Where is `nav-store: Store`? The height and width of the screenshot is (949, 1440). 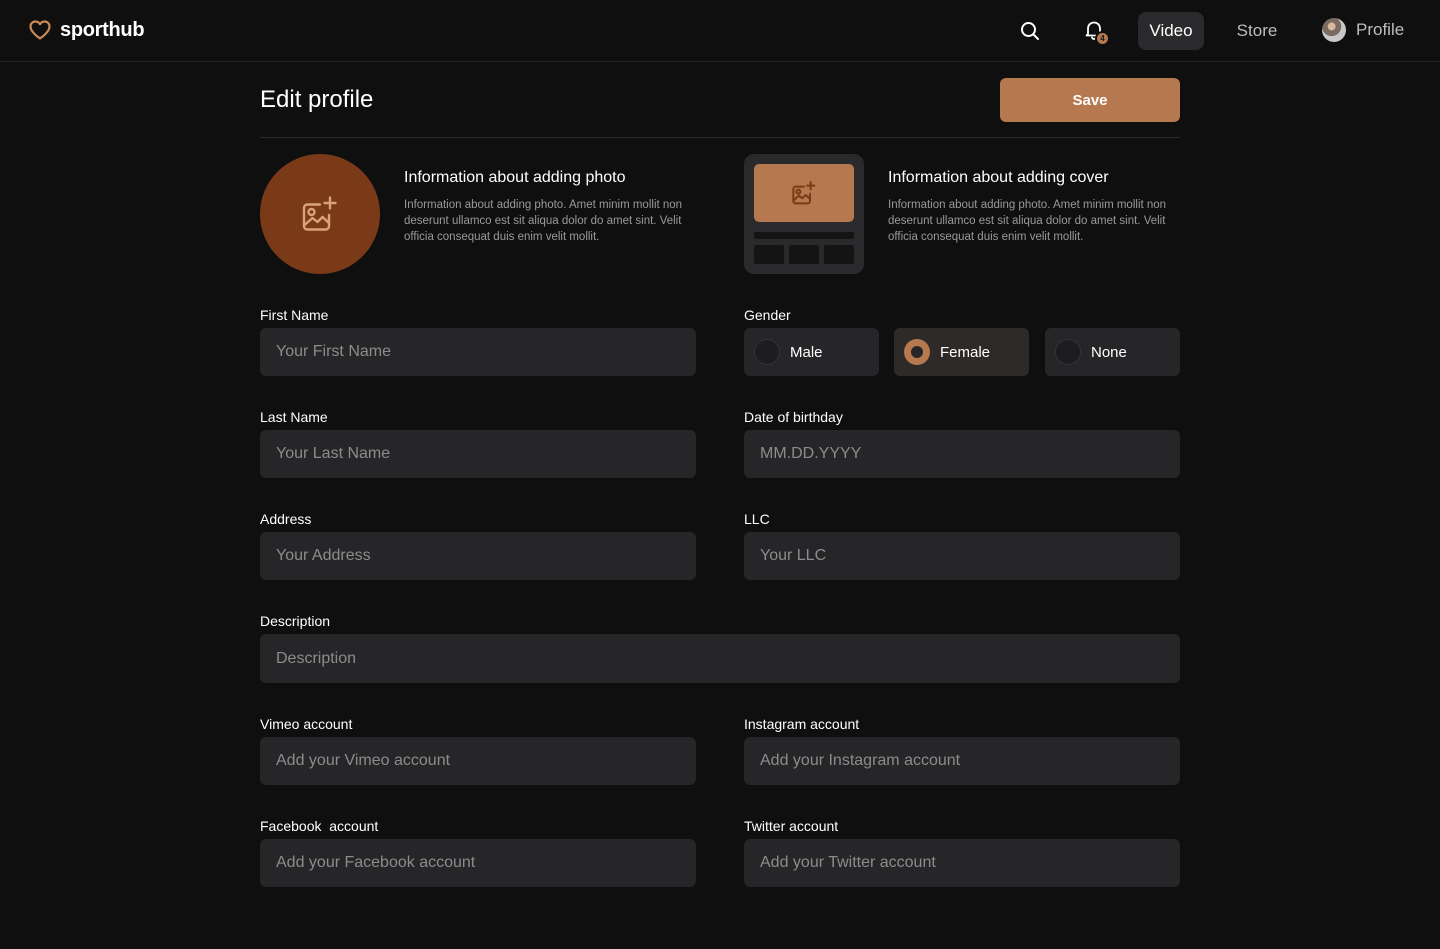
nav-store: Store is located at coordinates (1257, 31).